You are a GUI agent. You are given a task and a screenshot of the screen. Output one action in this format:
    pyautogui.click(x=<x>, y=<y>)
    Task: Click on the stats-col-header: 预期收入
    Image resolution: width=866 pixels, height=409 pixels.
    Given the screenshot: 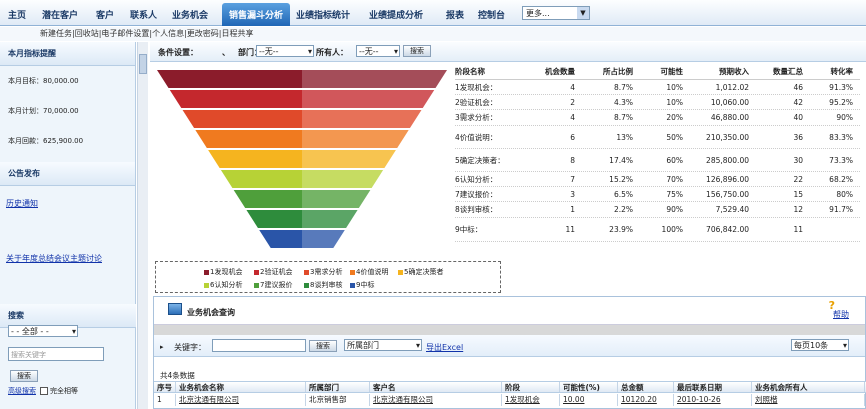 What is the action you would take?
    pyautogui.click(x=734, y=71)
    